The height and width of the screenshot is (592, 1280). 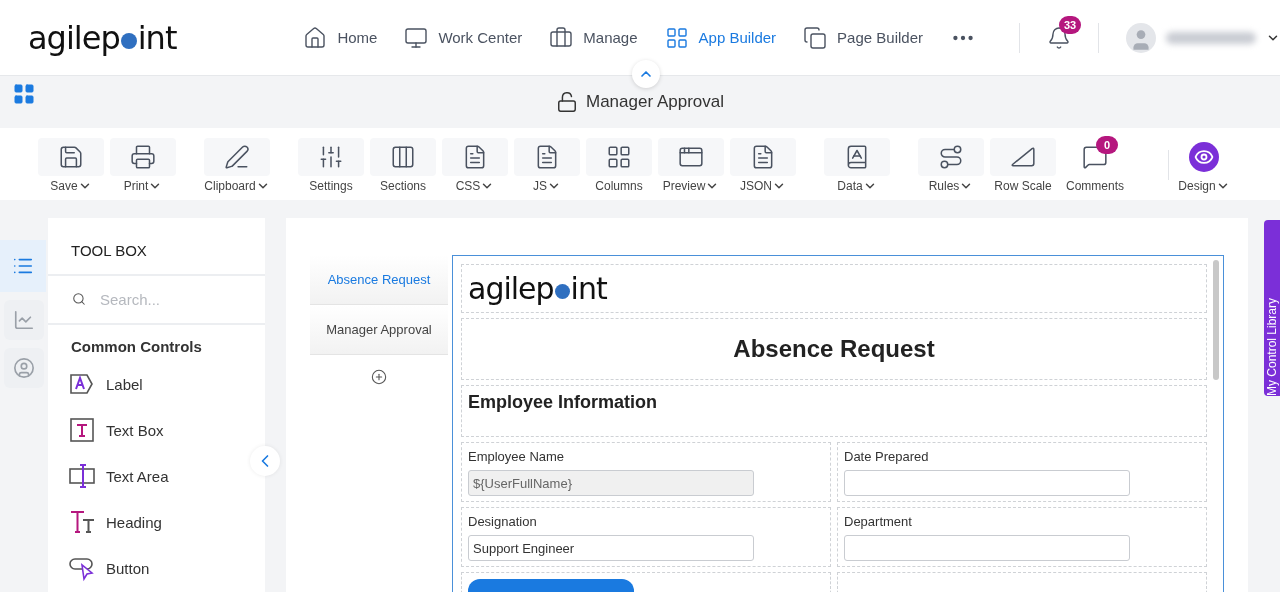 What do you see at coordinates (561, 37) in the screenshot?
I see `briefcase-icon` at bounding box center [561, 37].